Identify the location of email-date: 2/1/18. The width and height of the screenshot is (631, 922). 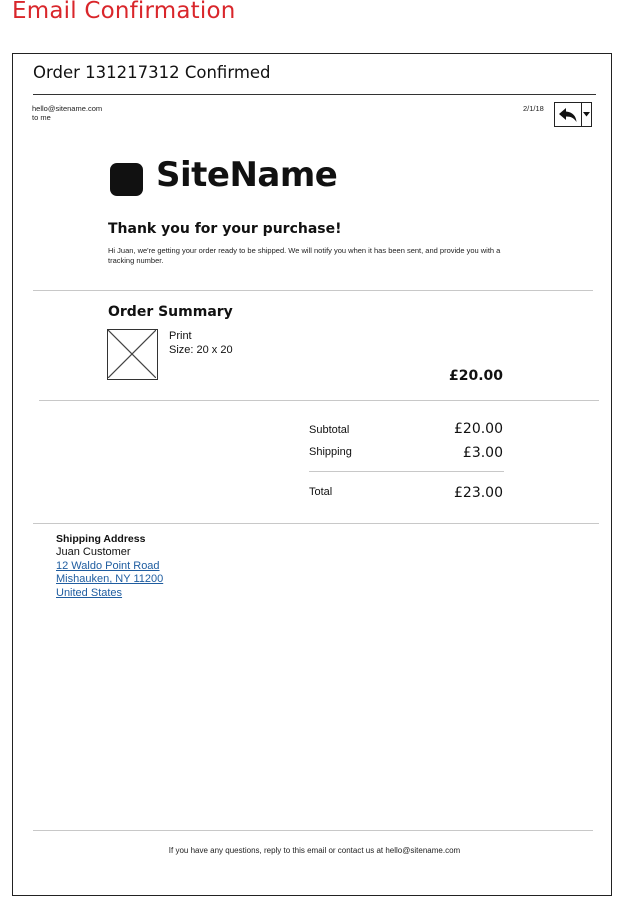
(533, 108).